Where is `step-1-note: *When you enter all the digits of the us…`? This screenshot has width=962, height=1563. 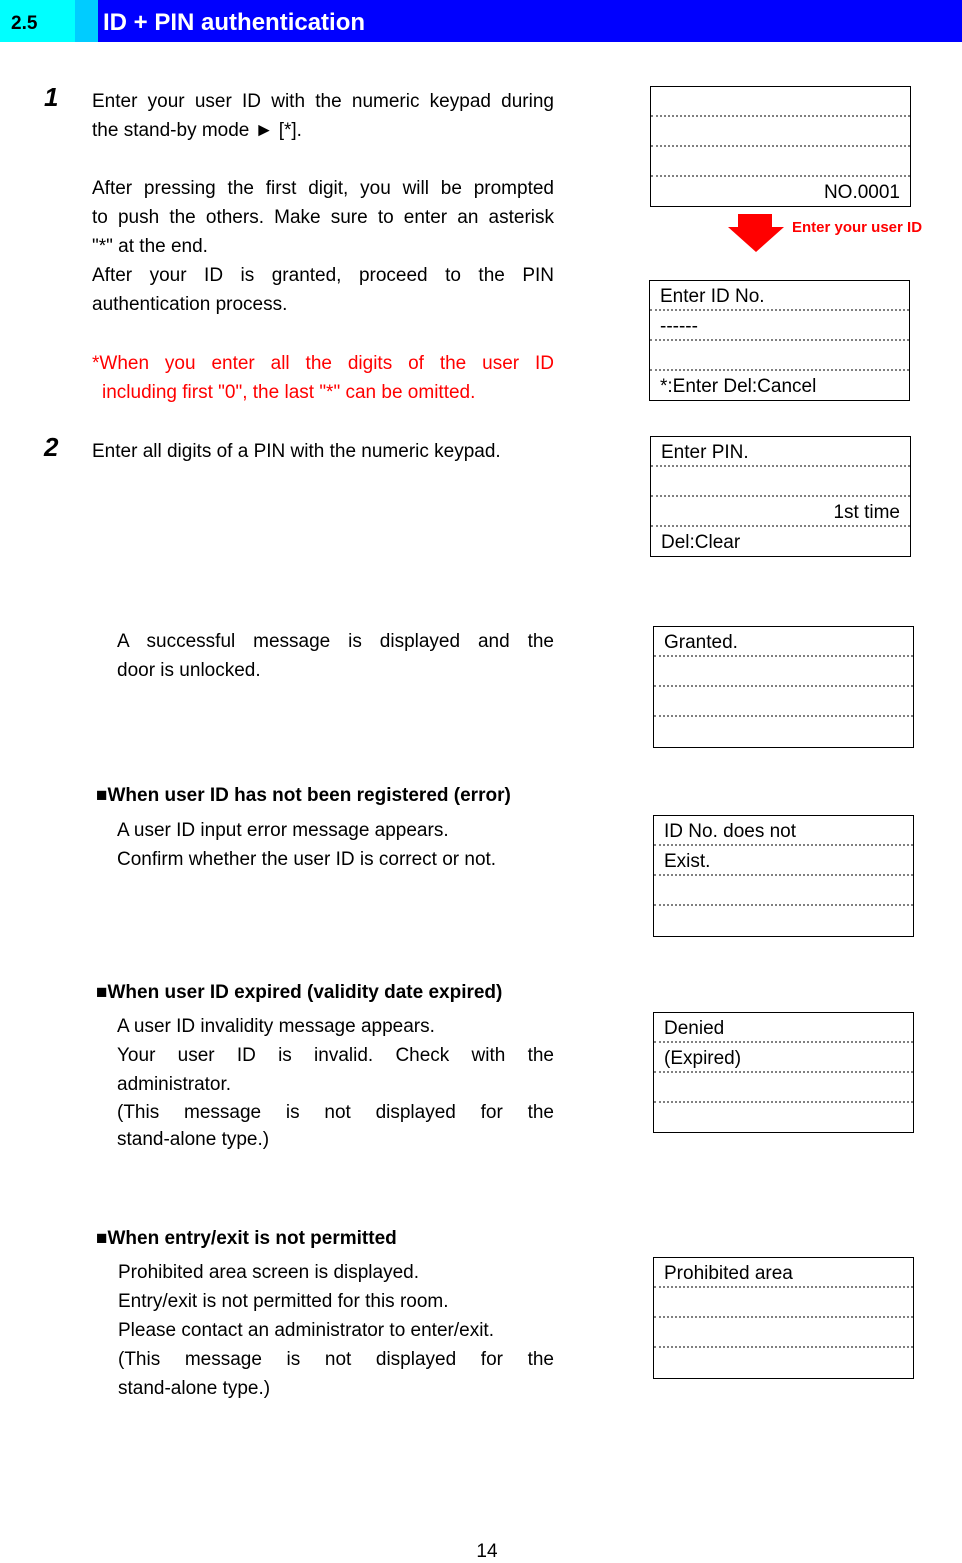 step-1-note: *When you enter all the digits of the us… is located at coordinates (323, 378).